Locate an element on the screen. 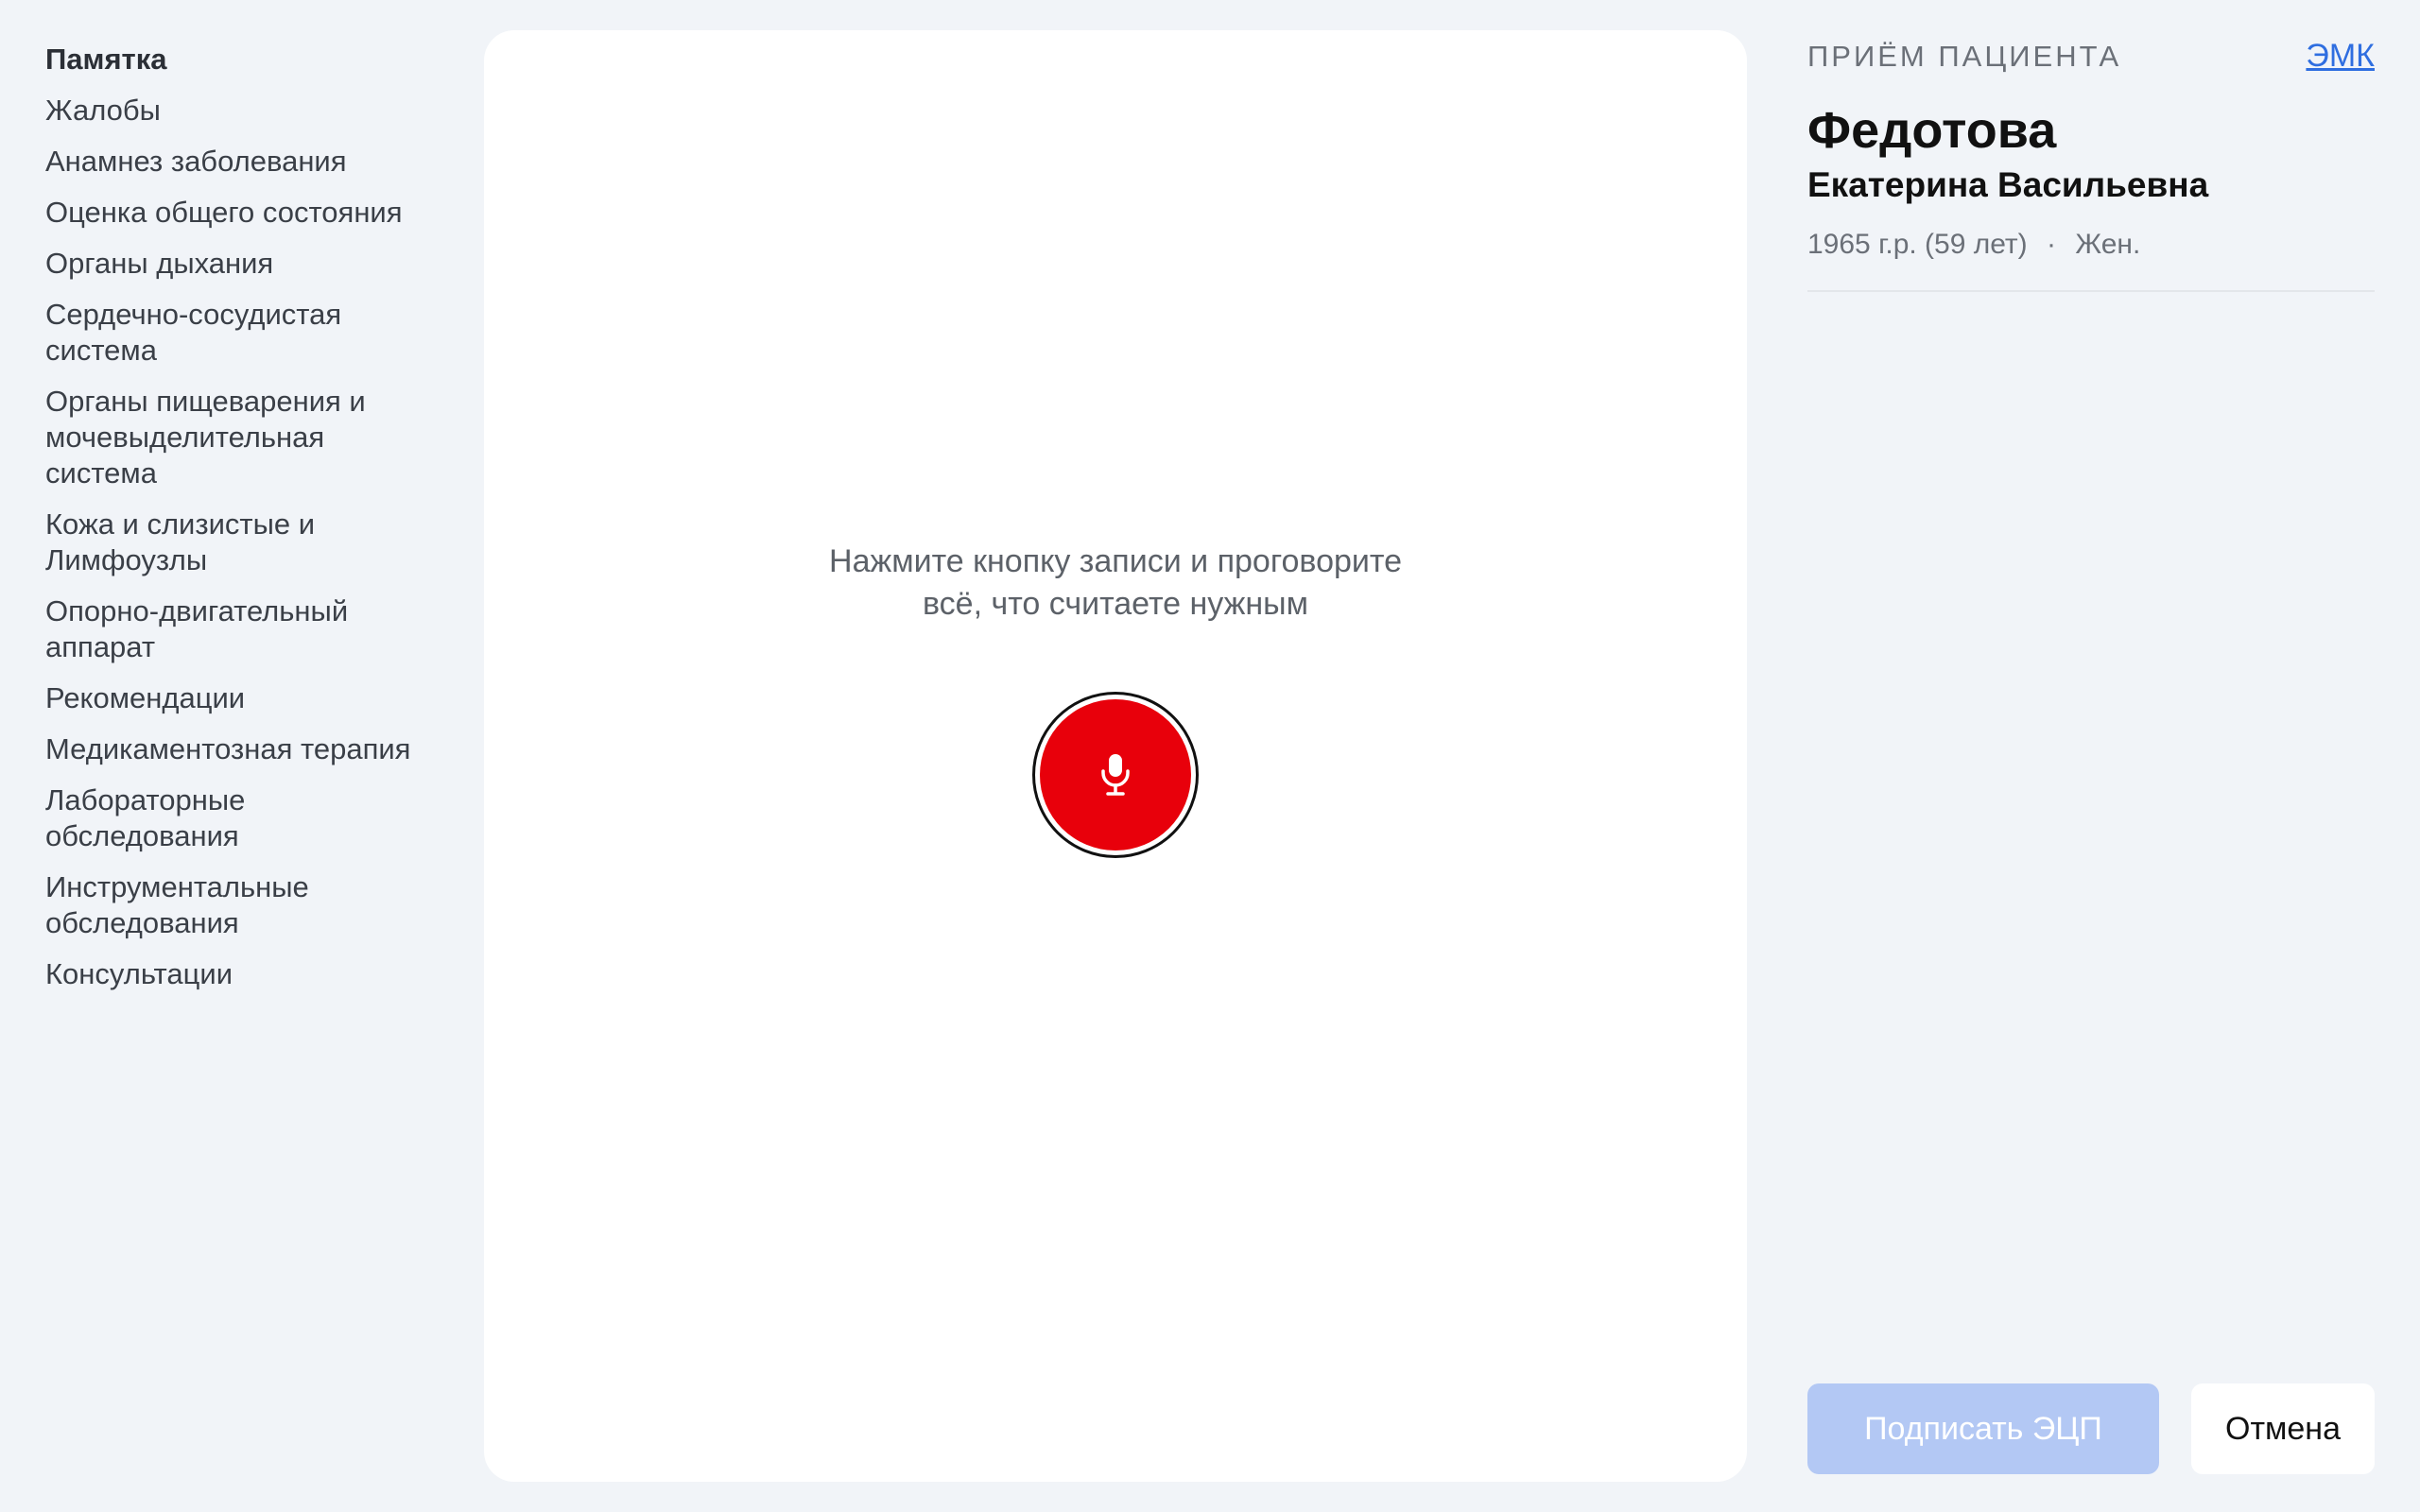 This screenshot has width=2420, height=1512. prompt-line-2: всё, что считаете нужным is located at coordinates (1115, 604).